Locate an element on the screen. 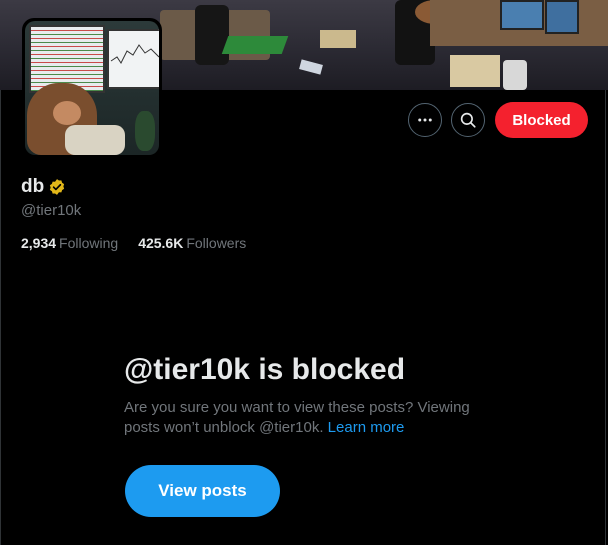  more-horizontal-icon is located at coordinates (425, 120).